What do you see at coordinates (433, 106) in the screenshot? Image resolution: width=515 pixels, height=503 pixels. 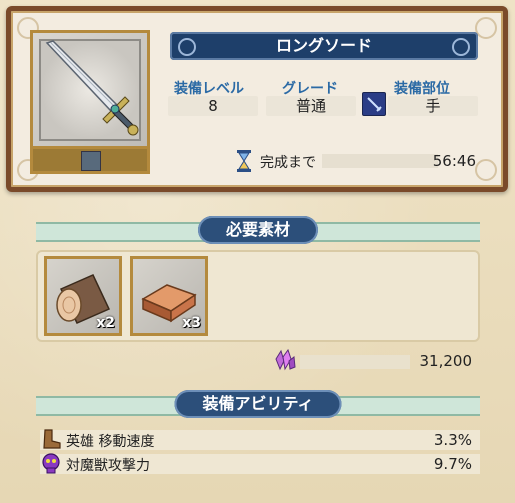 I see `stat-value-slot: 手` at bounding box center [433, 106].